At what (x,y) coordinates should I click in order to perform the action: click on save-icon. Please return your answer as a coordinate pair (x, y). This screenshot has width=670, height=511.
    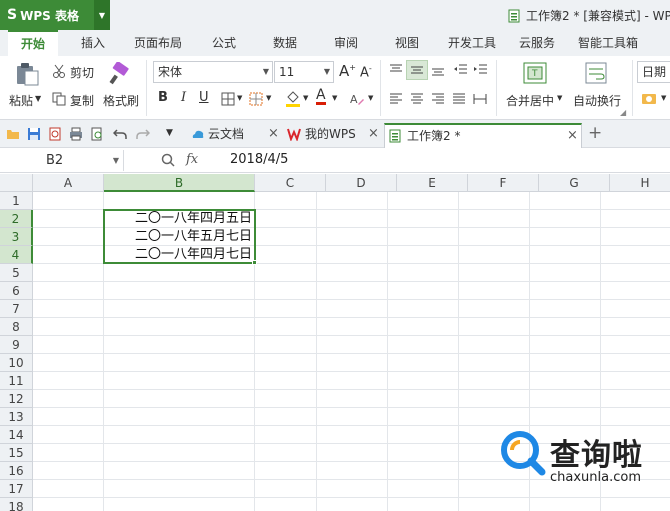
    Looking at the image, I should click on (34, 134).